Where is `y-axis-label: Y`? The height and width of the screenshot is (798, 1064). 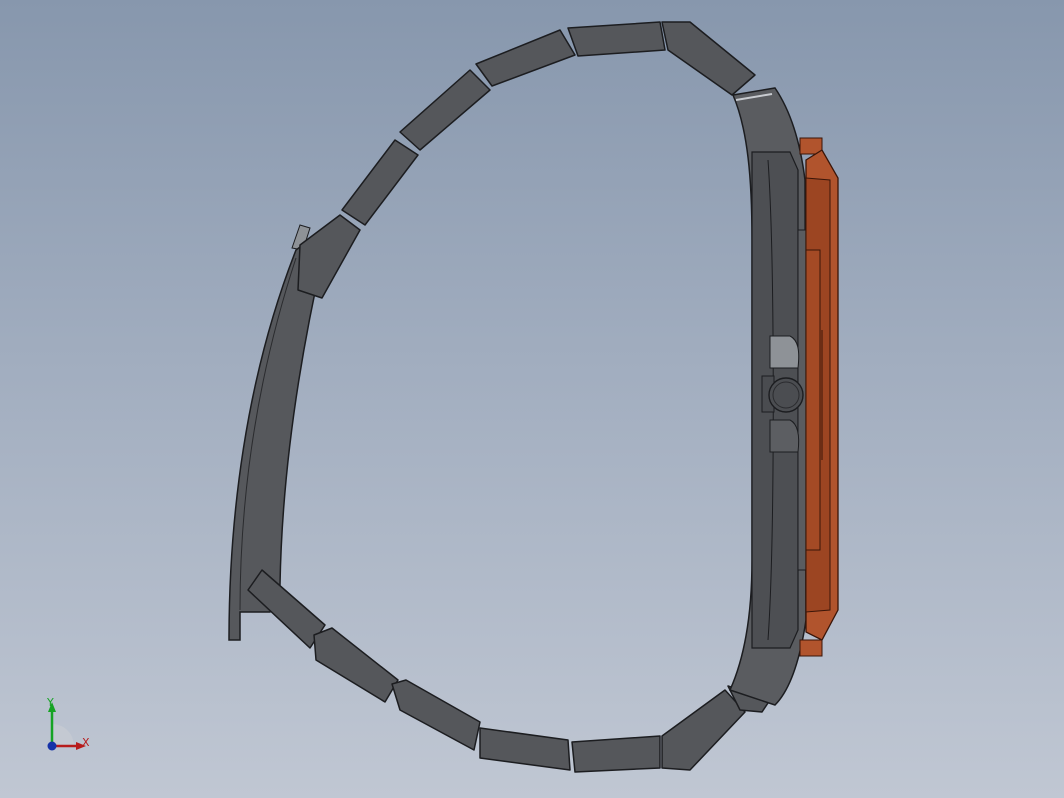
y-axis-label: Y is located at coordinates (50, 702).